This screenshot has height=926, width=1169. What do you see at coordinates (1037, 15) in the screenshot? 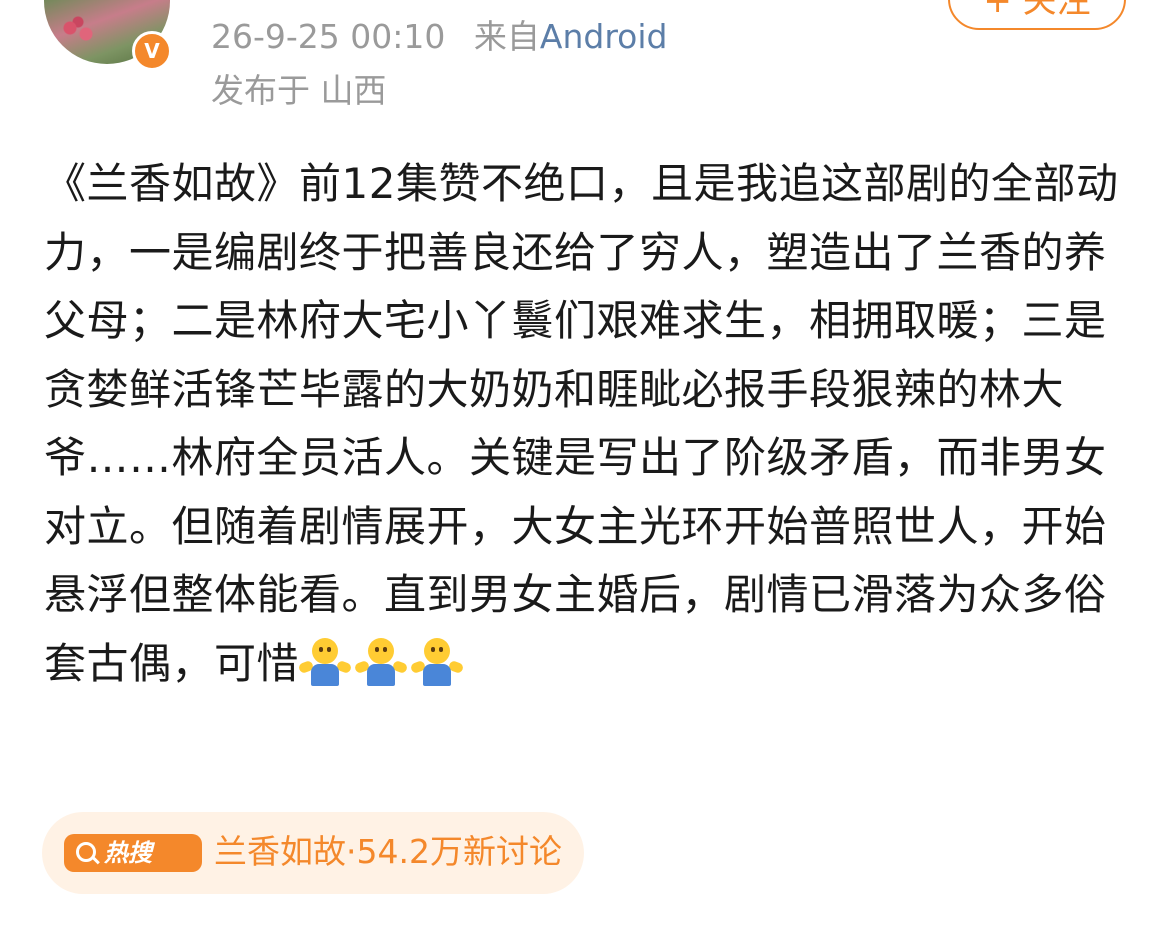
I see `follow-button: + 关注` at bounding box center [1037, 15].